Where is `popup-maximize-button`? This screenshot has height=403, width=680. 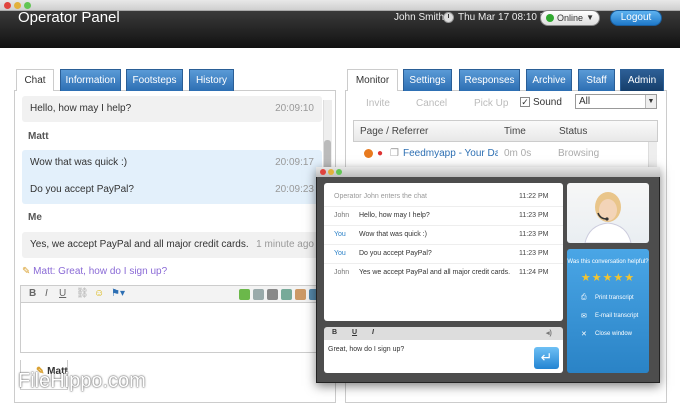
popup-maximize-button is located at coordinates (339, 172).